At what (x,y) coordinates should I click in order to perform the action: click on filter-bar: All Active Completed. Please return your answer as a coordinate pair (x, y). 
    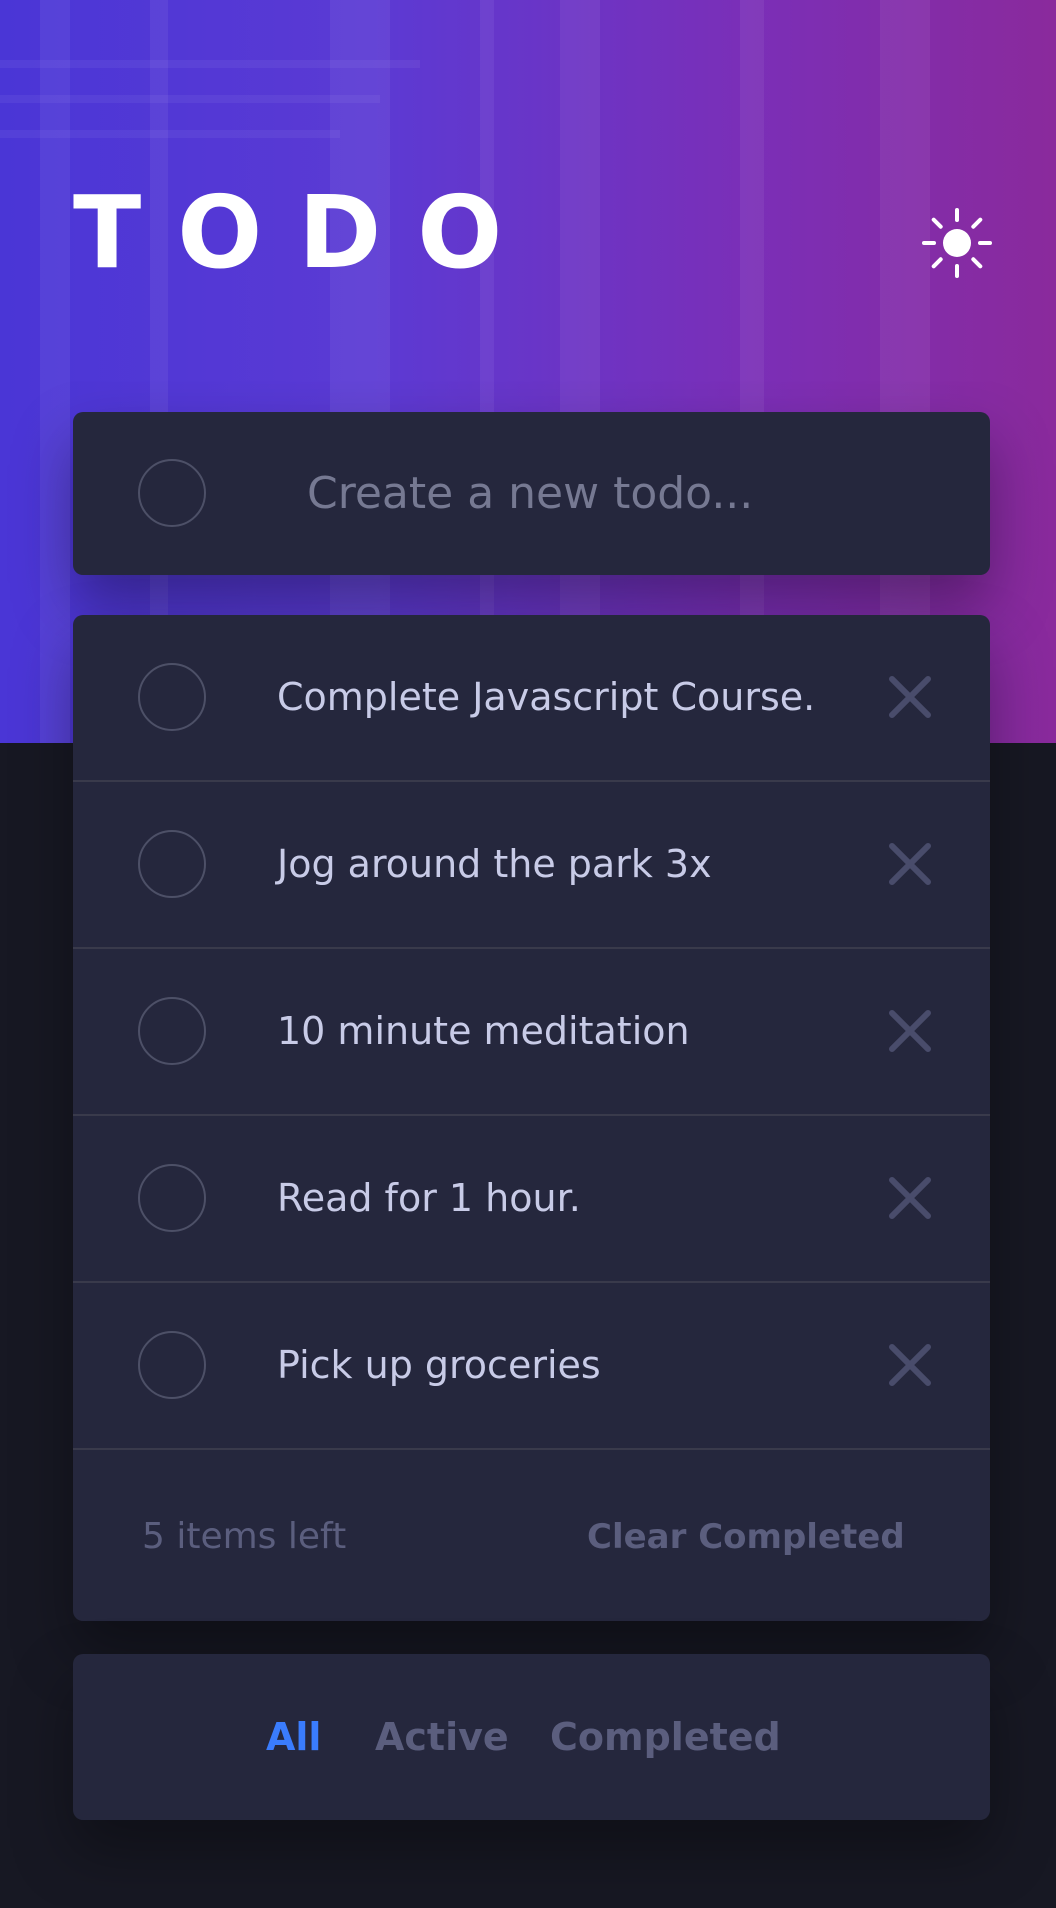
    Looking at the image, I should click on (531, 1737).